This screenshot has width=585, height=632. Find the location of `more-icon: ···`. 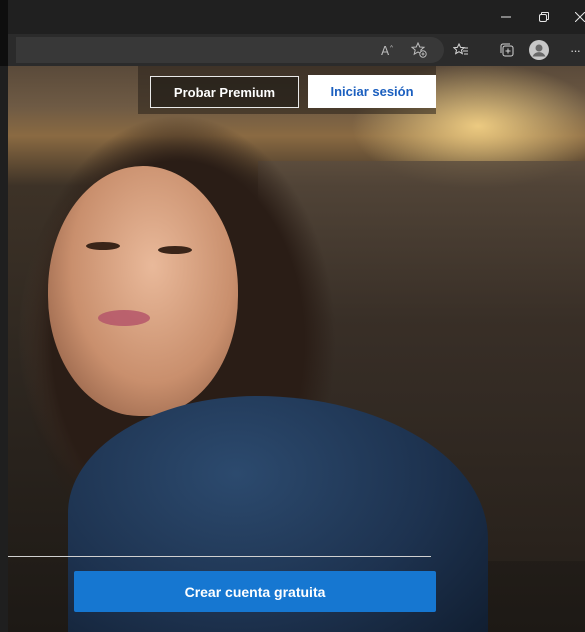

more-icon: ··· is located at coordinates (574, 50).